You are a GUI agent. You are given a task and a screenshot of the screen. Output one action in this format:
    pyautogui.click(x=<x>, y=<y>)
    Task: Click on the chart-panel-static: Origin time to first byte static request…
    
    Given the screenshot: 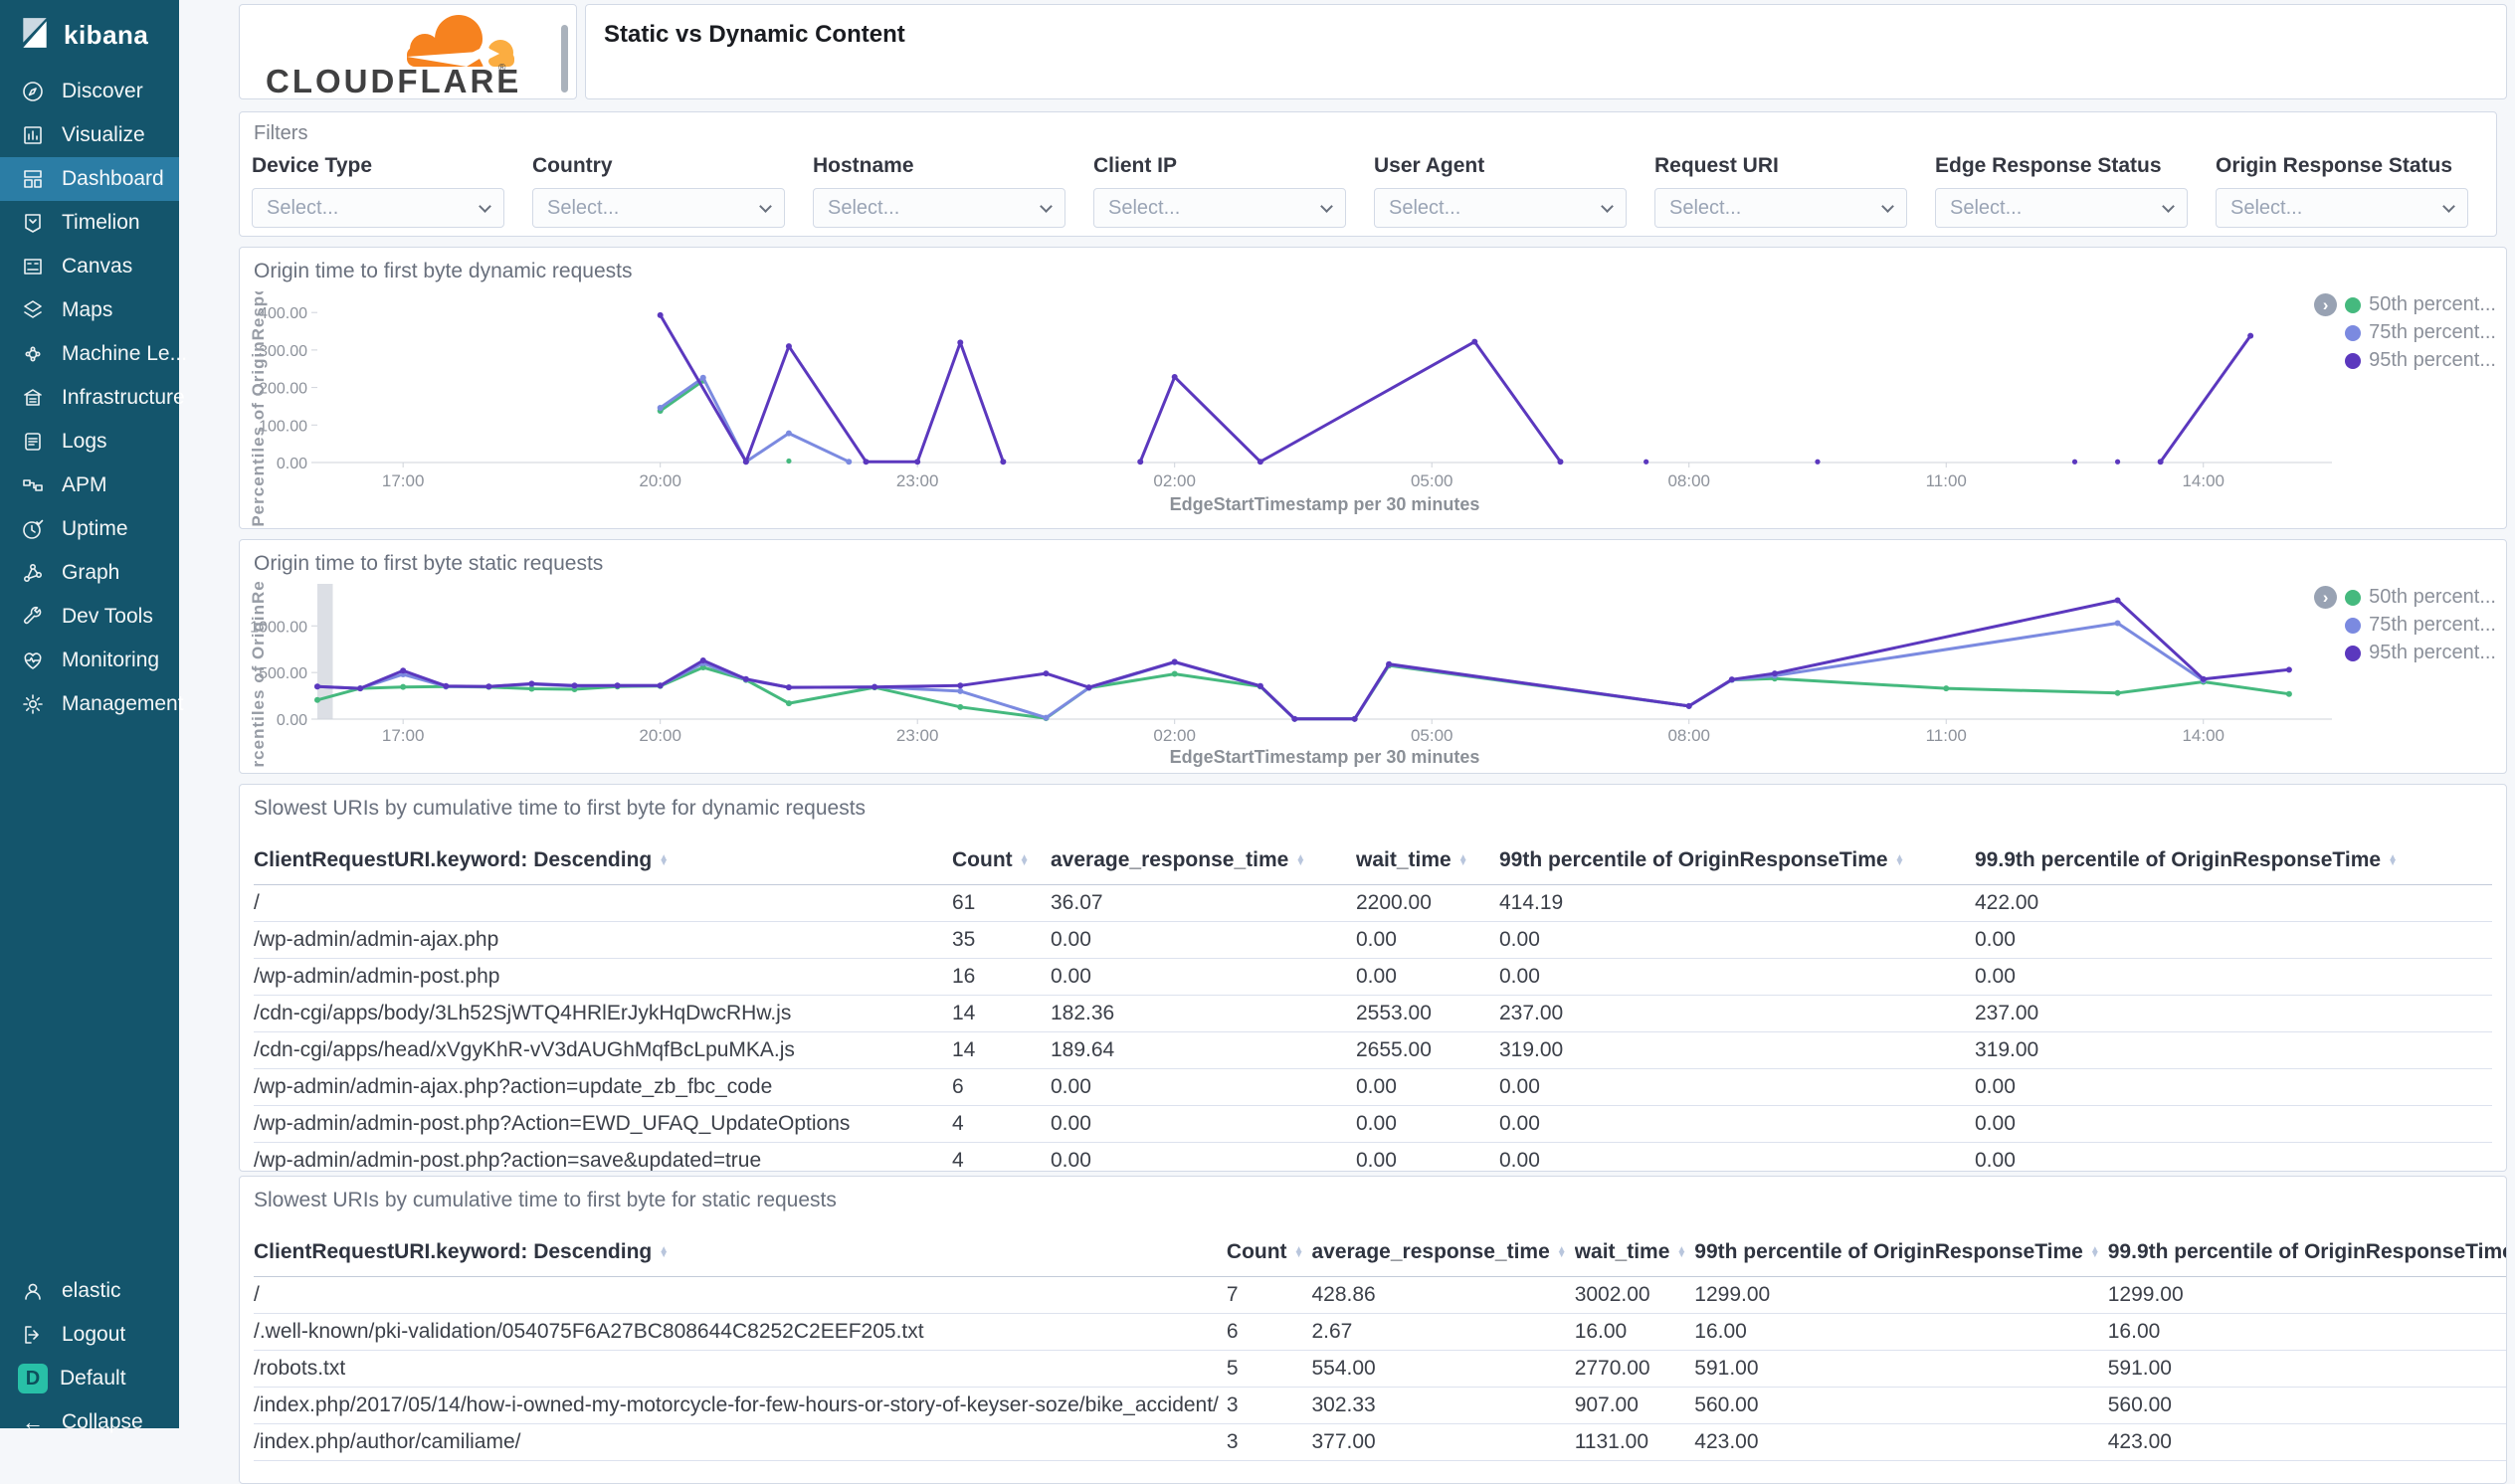 What is the action you would take?
    pyautogui.click(x=1373, y=657)
    